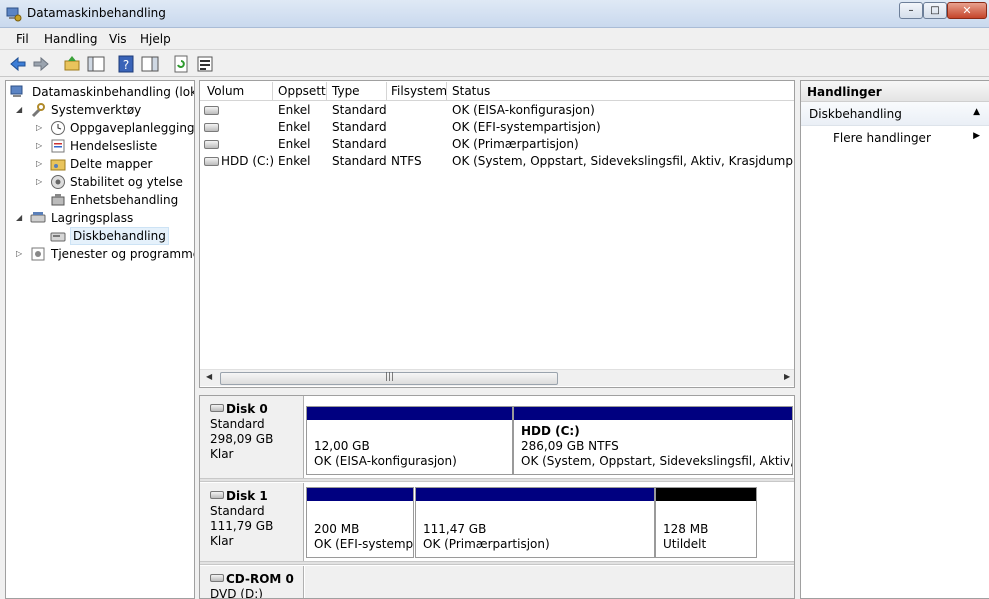 This screenshot has height=599, width=989. What do you see at coordinates (58, 128) in the screenshot?
I see `clock-icon` at bounding box center [58, 128].